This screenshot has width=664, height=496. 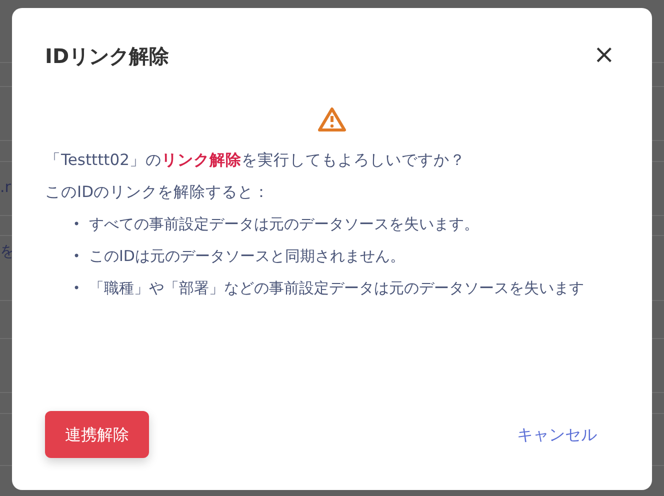 What do you see at coordinates (284, 224) in the screenshot?
I see `list-item: すべての事前設定データは元のデータソースを失います。` at bounding box center [284, 224].